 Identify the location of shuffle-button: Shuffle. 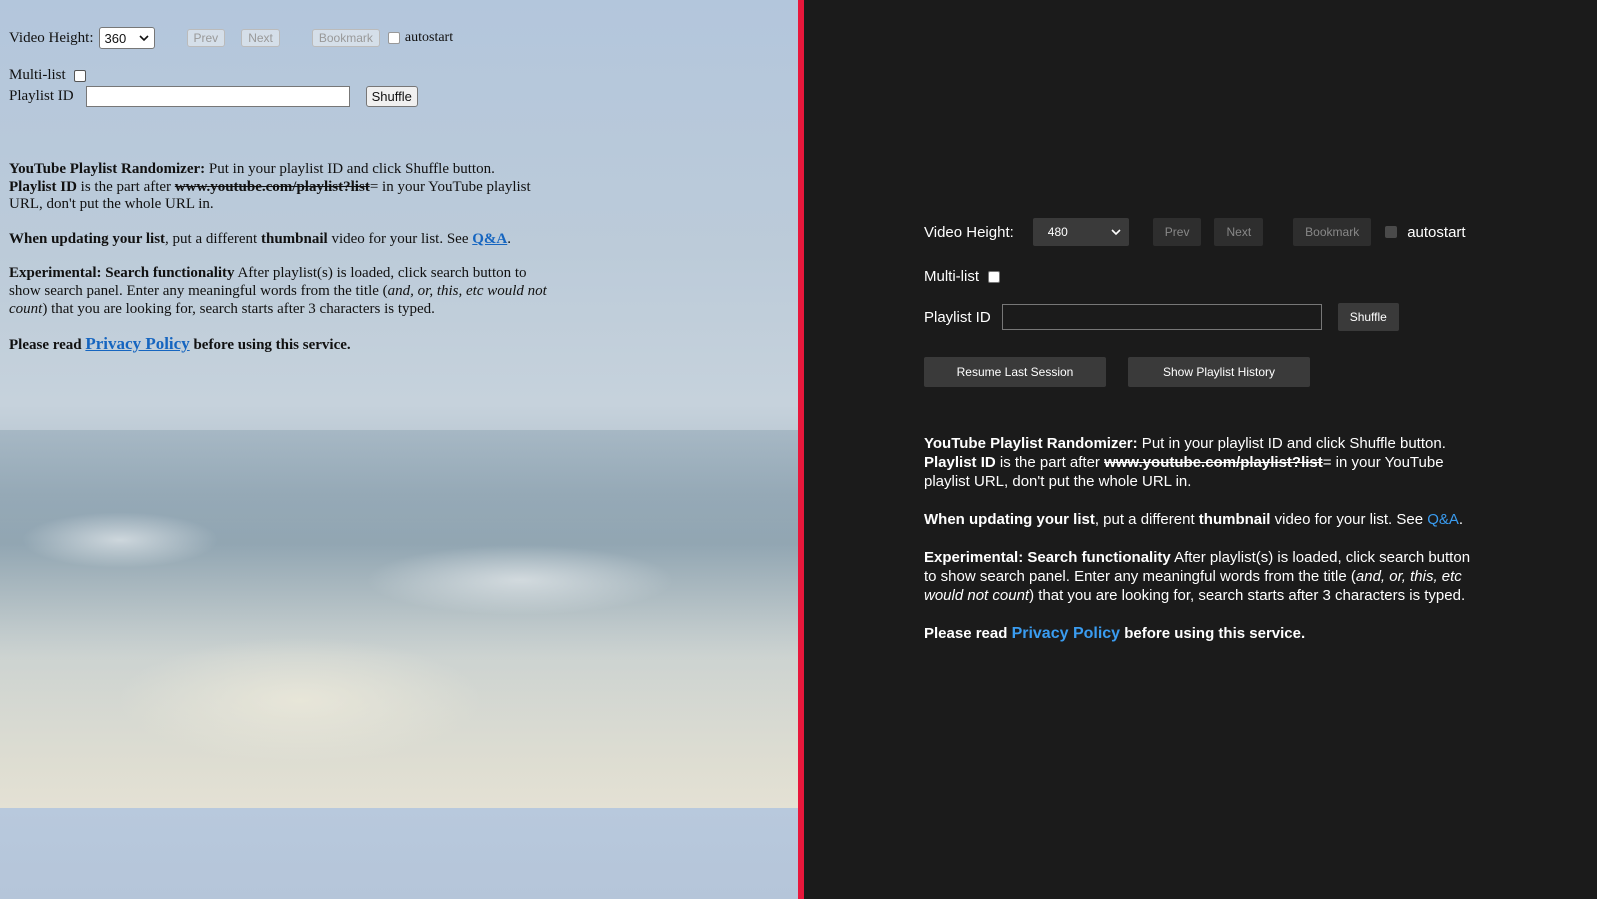
(391, 96).